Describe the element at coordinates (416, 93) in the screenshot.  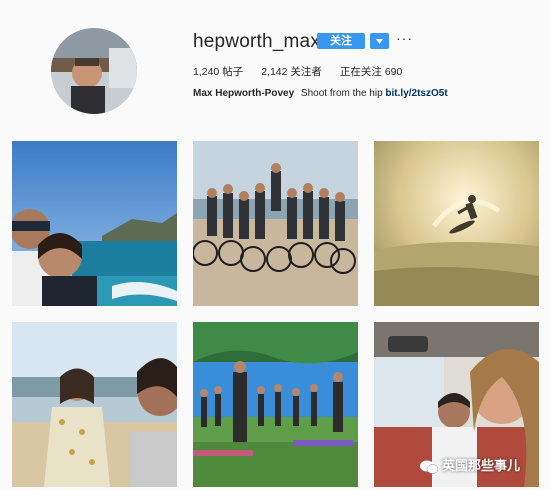
I see `bio-link: bit.ly/2tszO5t` at that location.